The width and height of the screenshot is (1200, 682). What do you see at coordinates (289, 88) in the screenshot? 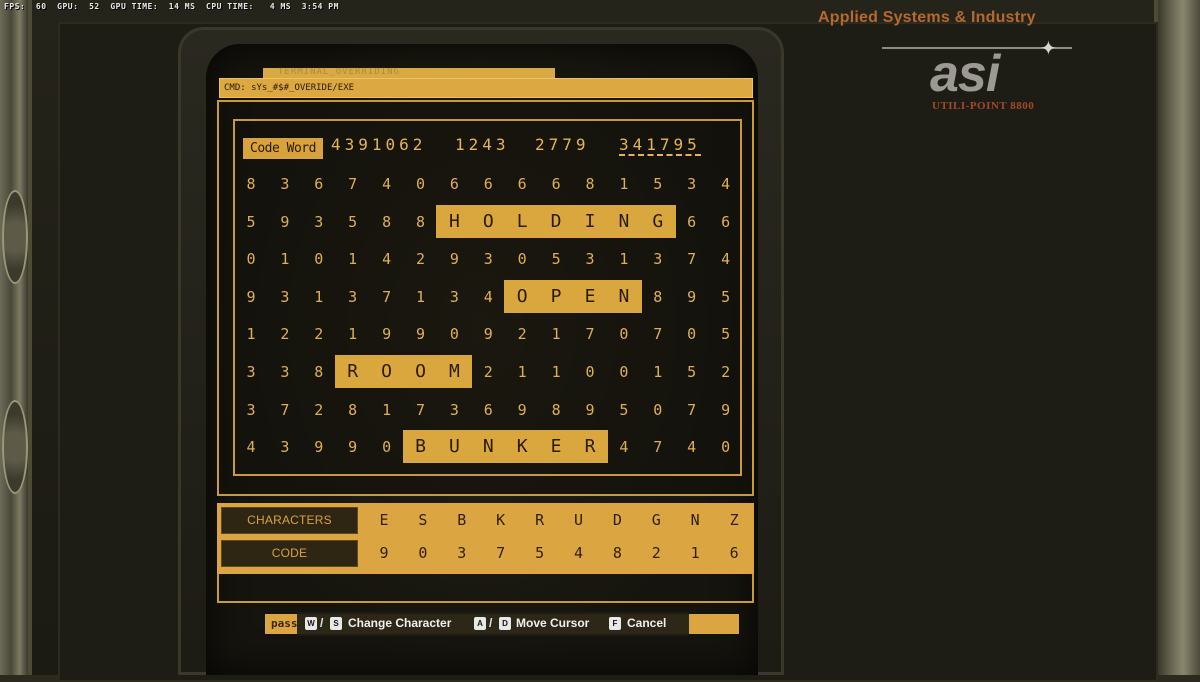
I see `command-text: CMD: sYs_#$#_OVERIDE/EXE` at bounding box center [289, 88].